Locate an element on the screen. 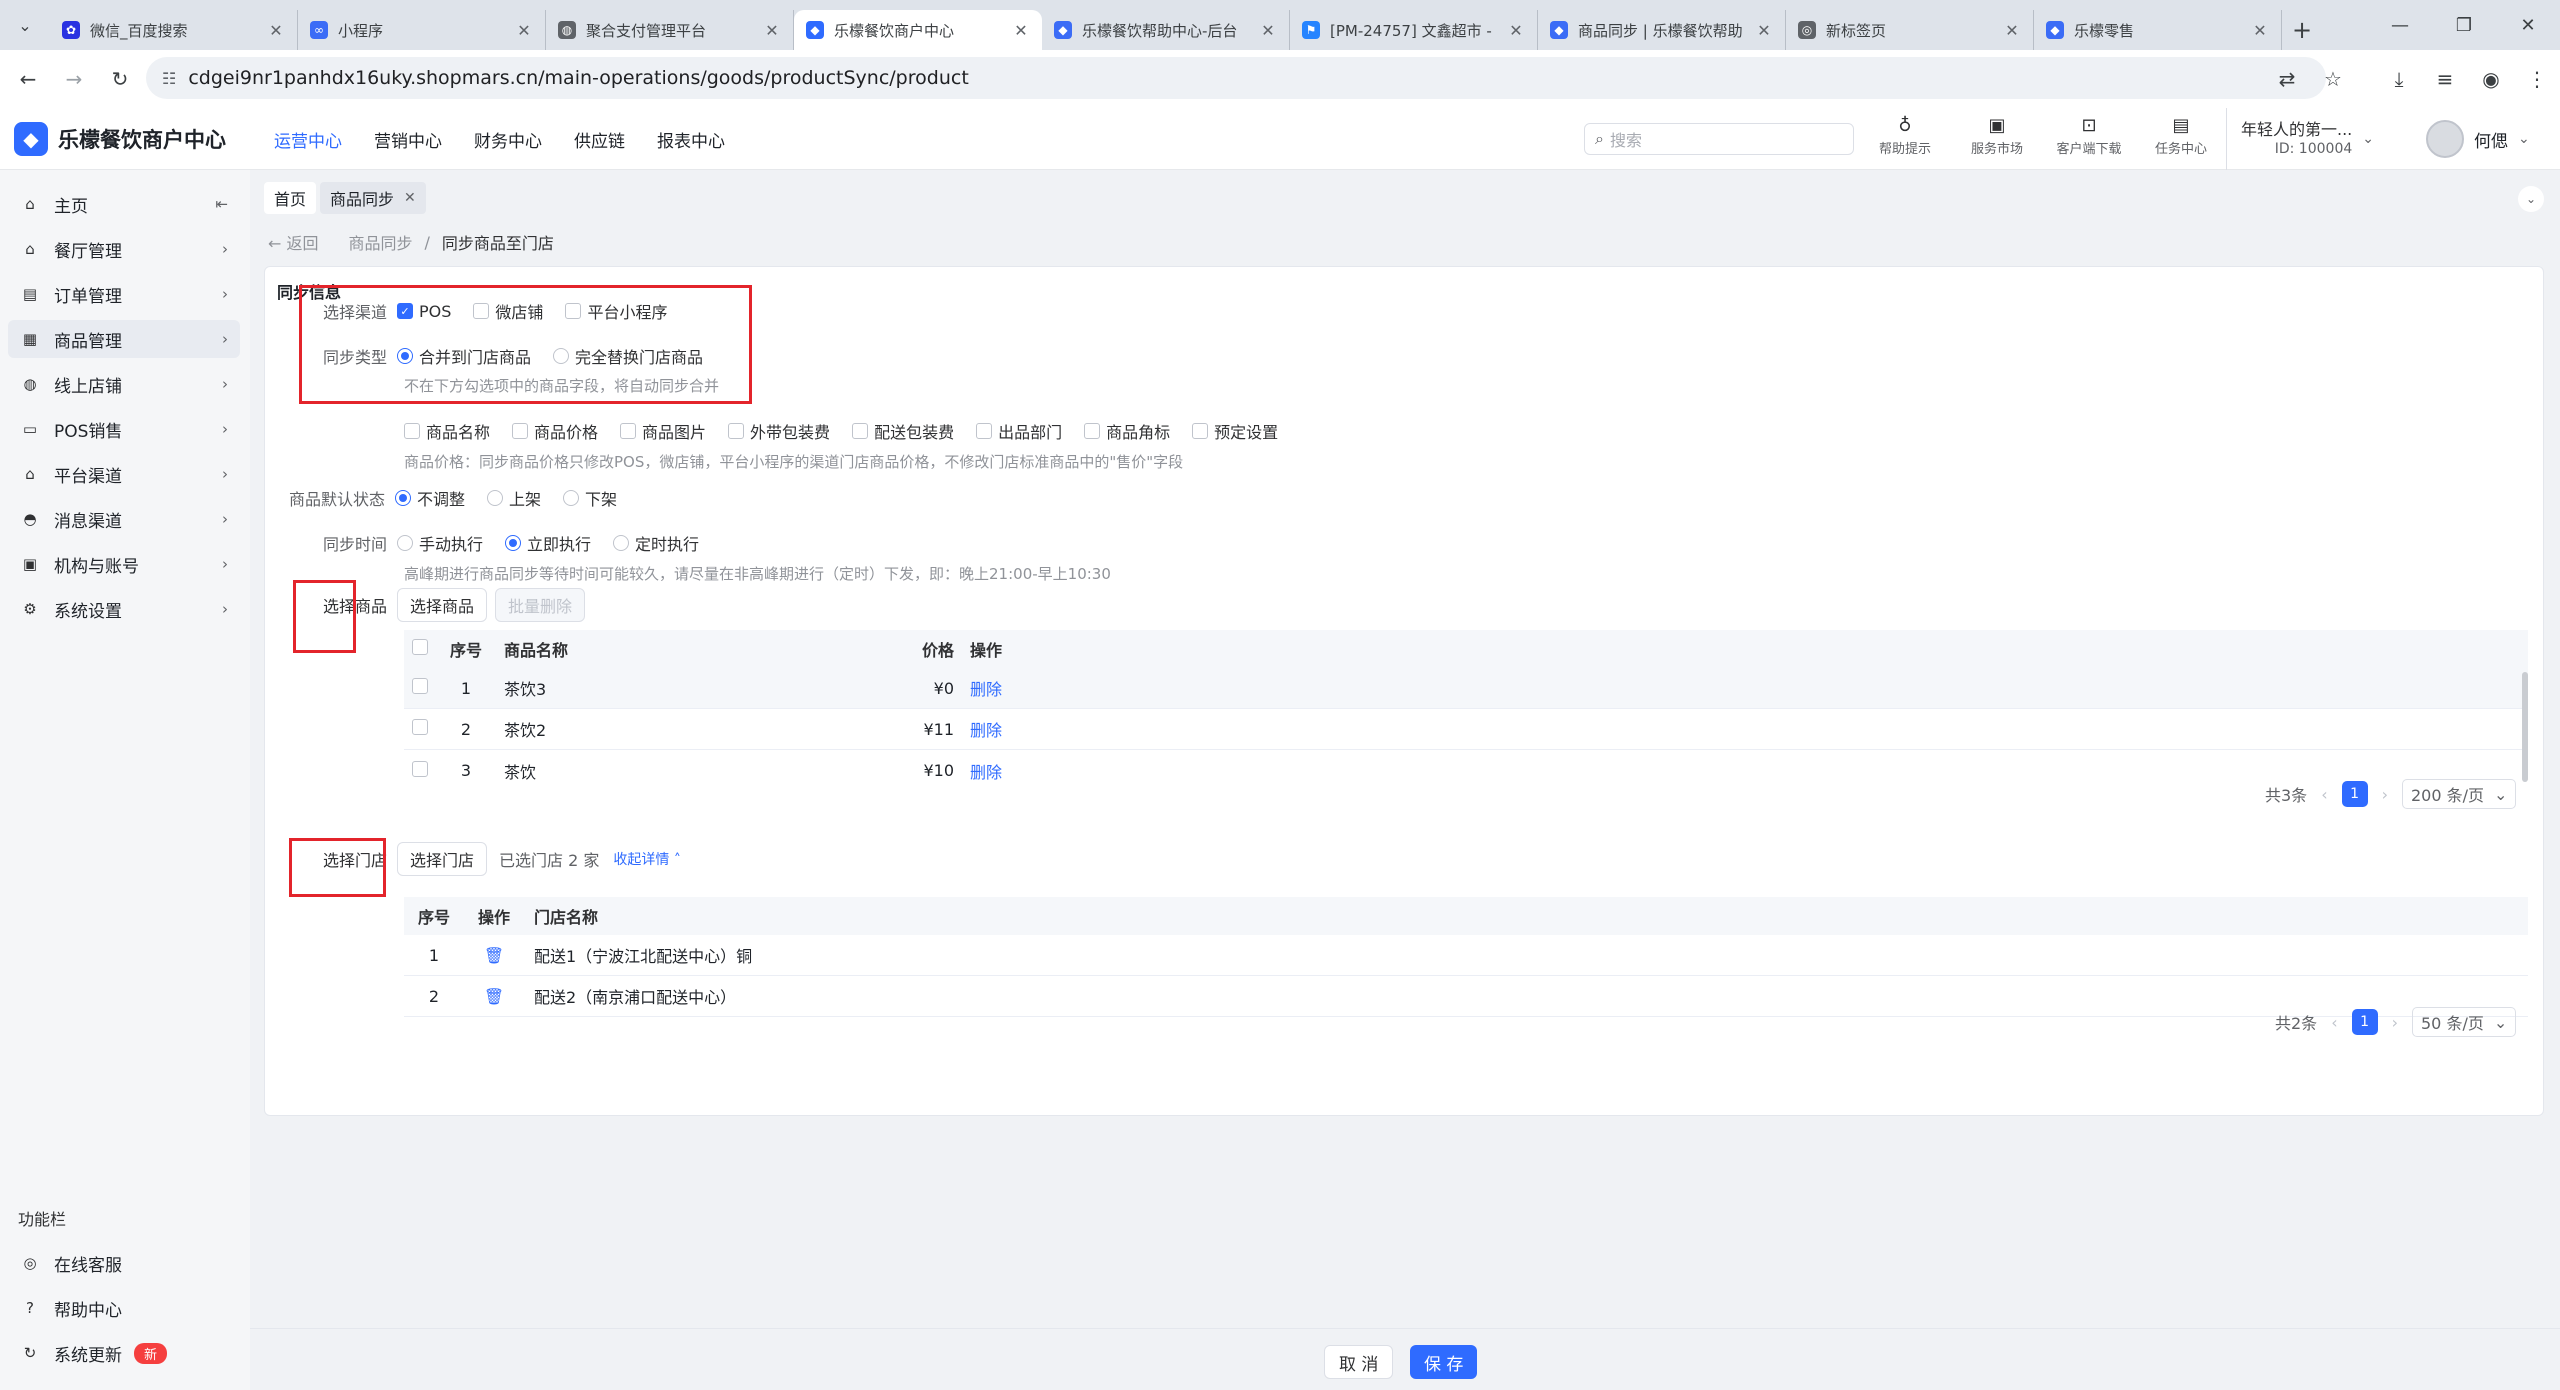 This screenshot has height=1390, width=2560. table-scrollbar is located at coordinates (2525, 727).